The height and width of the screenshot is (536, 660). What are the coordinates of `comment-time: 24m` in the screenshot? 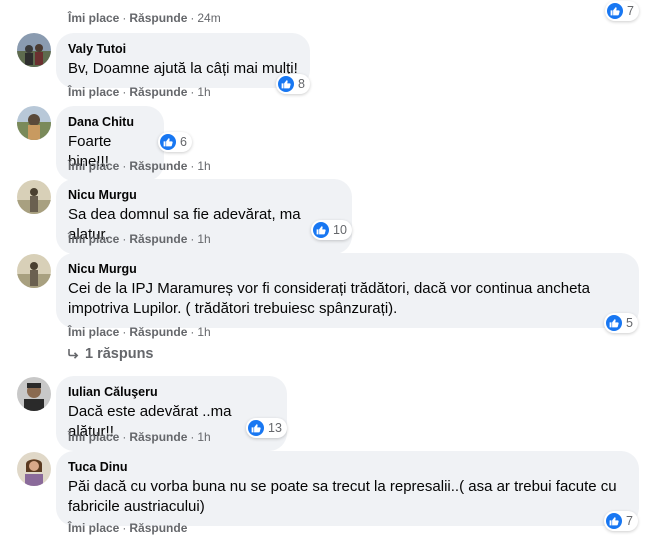 It's located at (208, 18).